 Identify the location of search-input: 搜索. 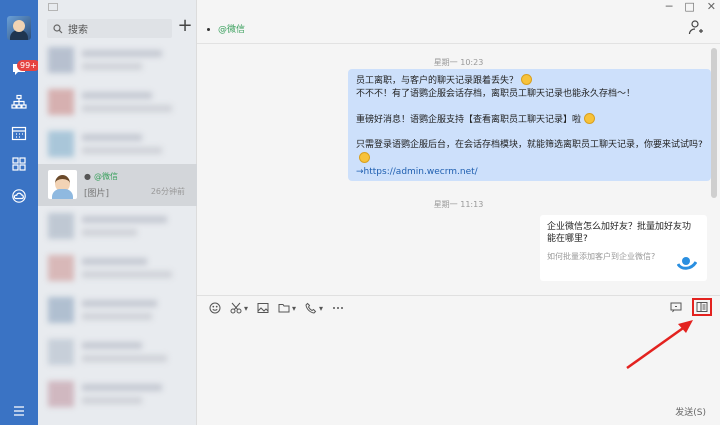
(109, 28).